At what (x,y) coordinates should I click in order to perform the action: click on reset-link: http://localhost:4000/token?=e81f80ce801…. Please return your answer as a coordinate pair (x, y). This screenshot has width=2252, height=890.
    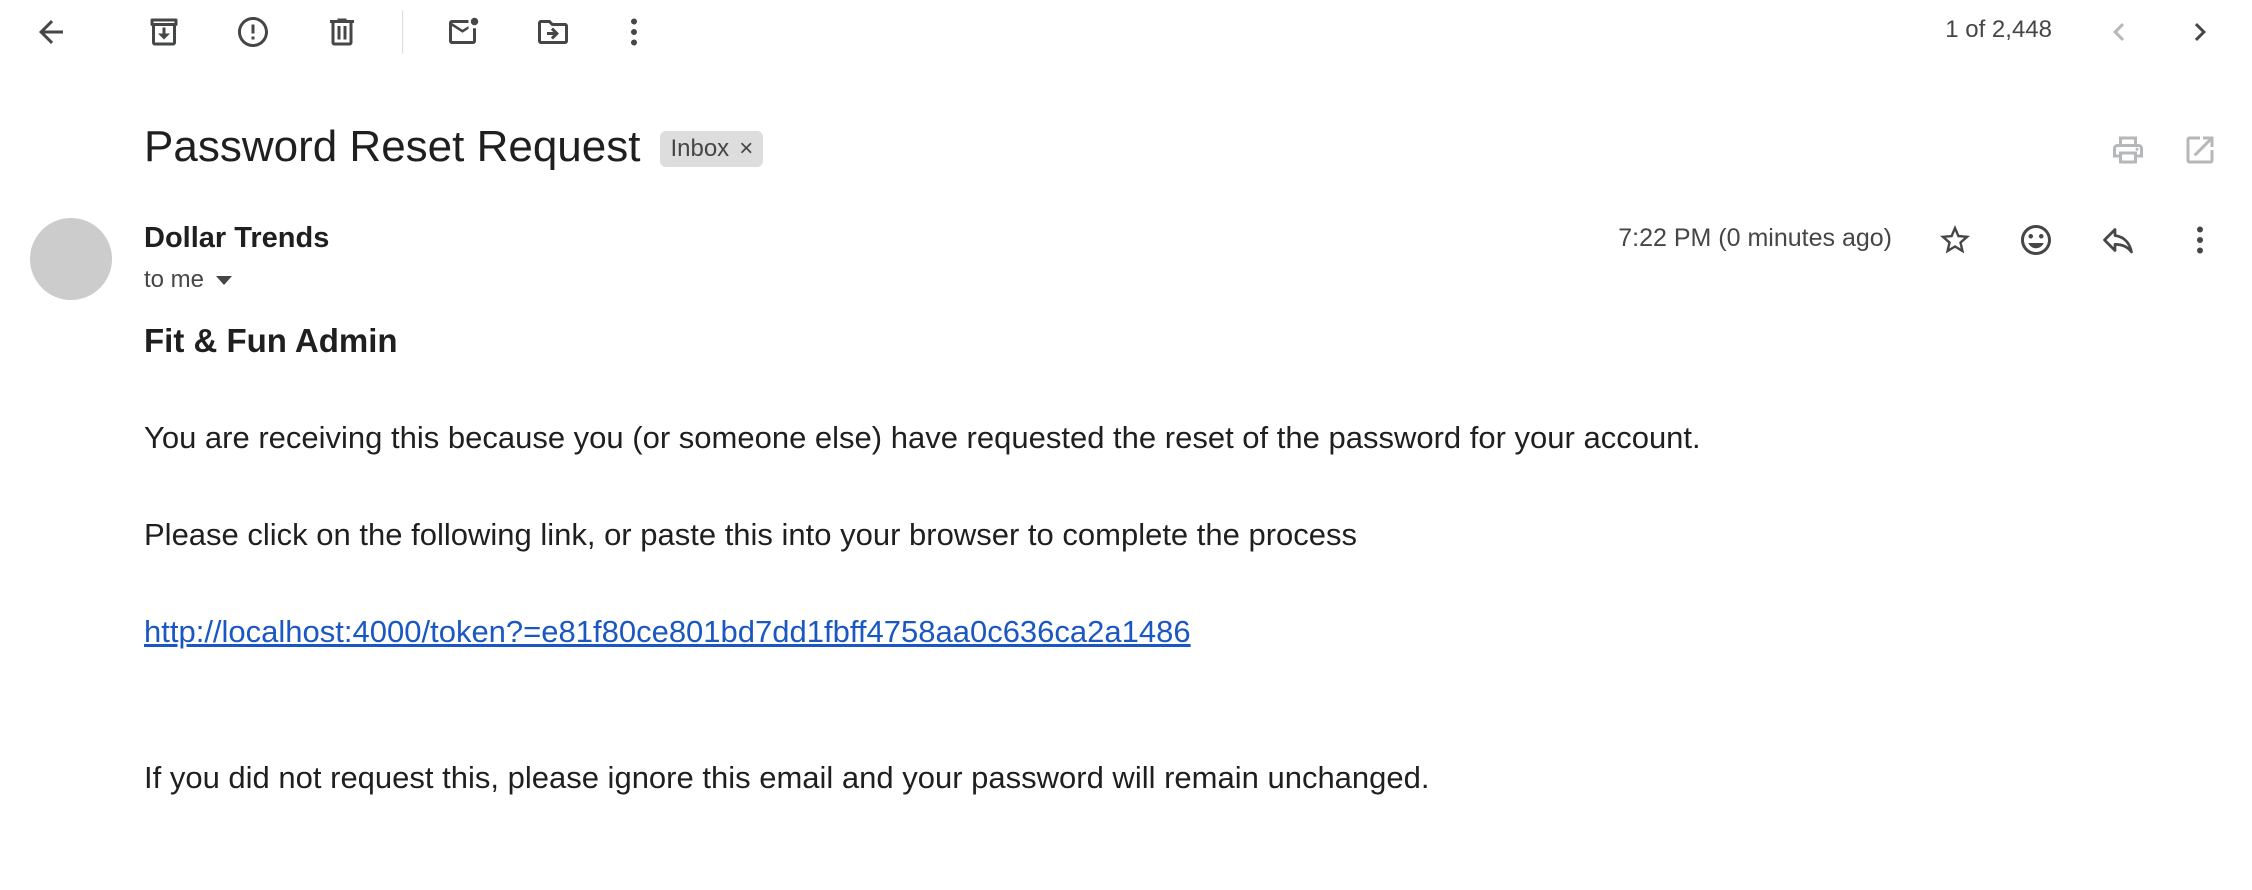
    Looking at the image, I should click on (667, 632).